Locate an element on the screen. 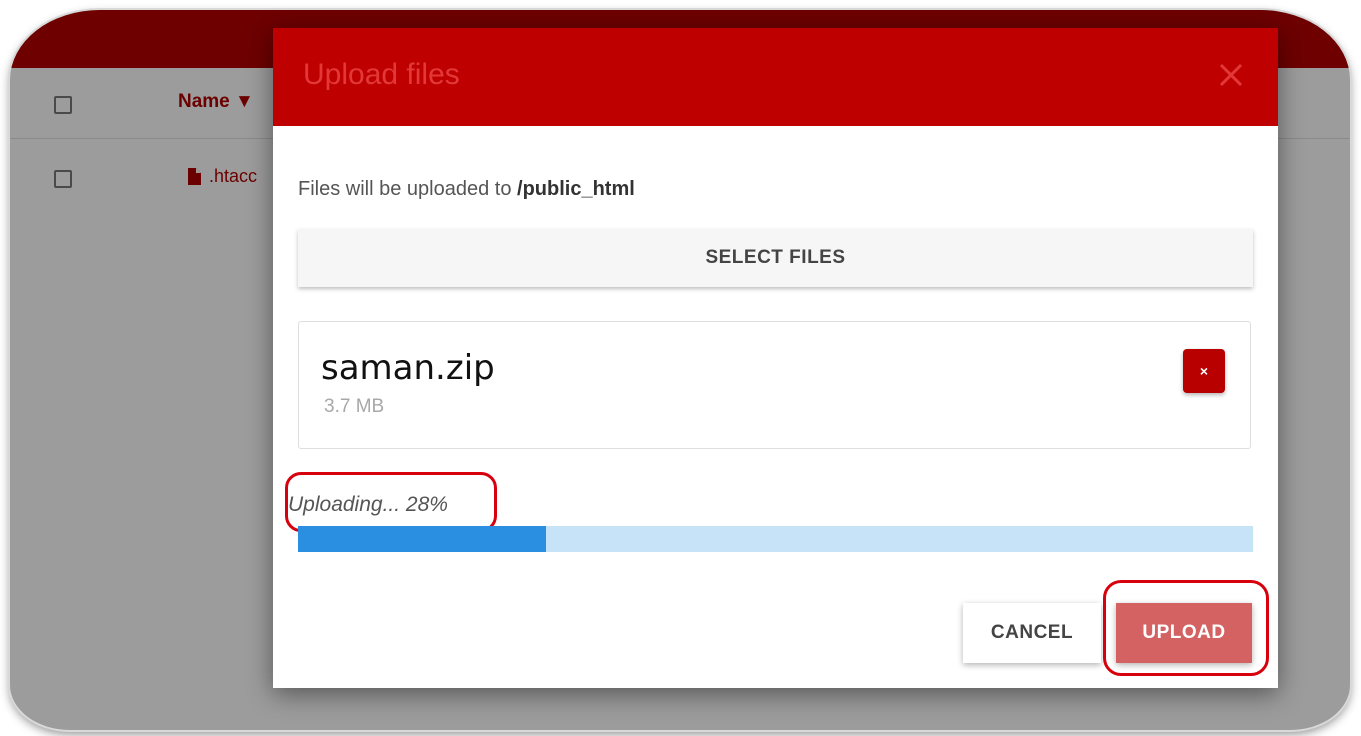 The width and height of the screenshot is (1361, 736). row-checkbox is located at coordinates (63, 179).